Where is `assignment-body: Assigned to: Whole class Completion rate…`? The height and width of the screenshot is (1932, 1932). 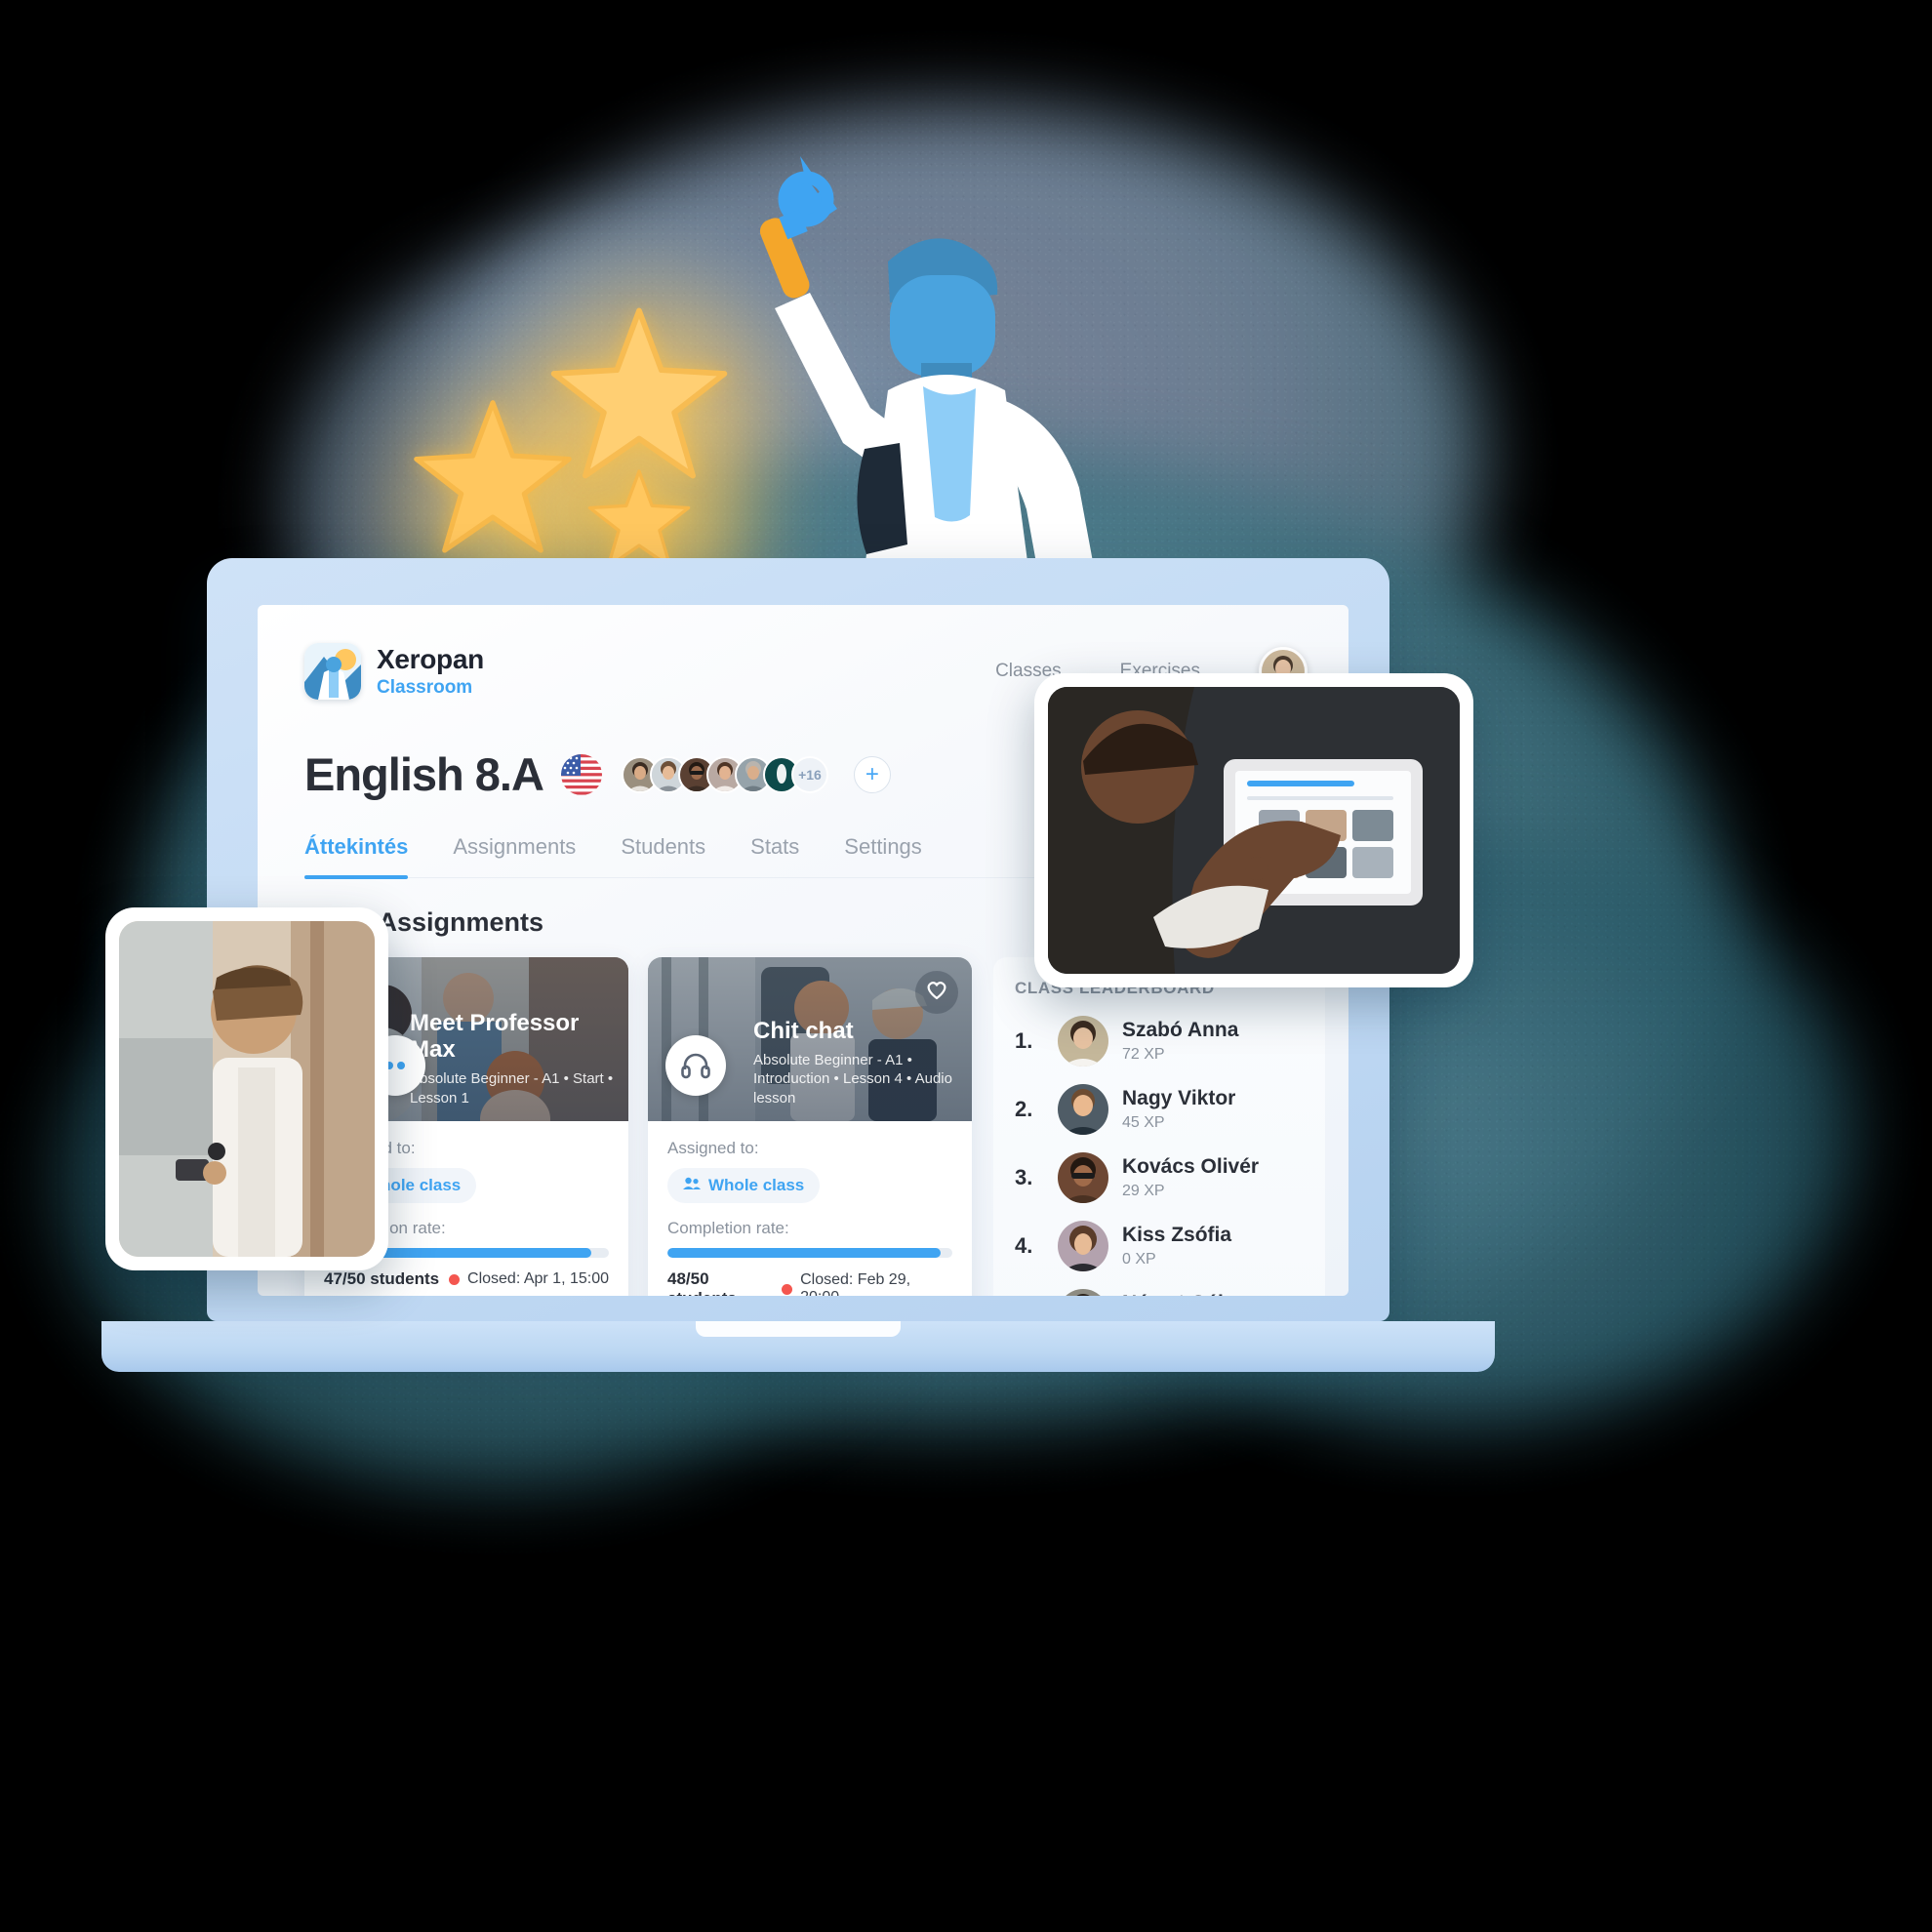 assignment-body: Assigned to: Whole class Completion rate… is located at coordinates (810, 1208).